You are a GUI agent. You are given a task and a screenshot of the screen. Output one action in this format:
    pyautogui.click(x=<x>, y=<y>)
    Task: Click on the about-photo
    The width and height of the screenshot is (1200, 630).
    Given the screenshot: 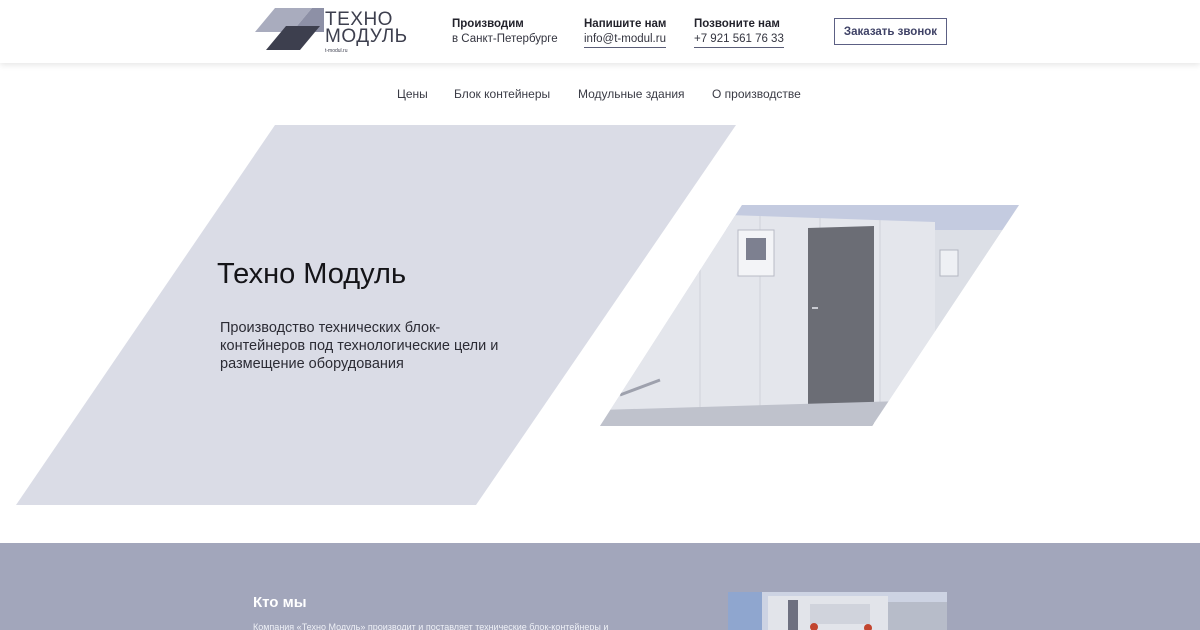 What is the action you would take?
    pyautogui.click(x=837, y=611)
    